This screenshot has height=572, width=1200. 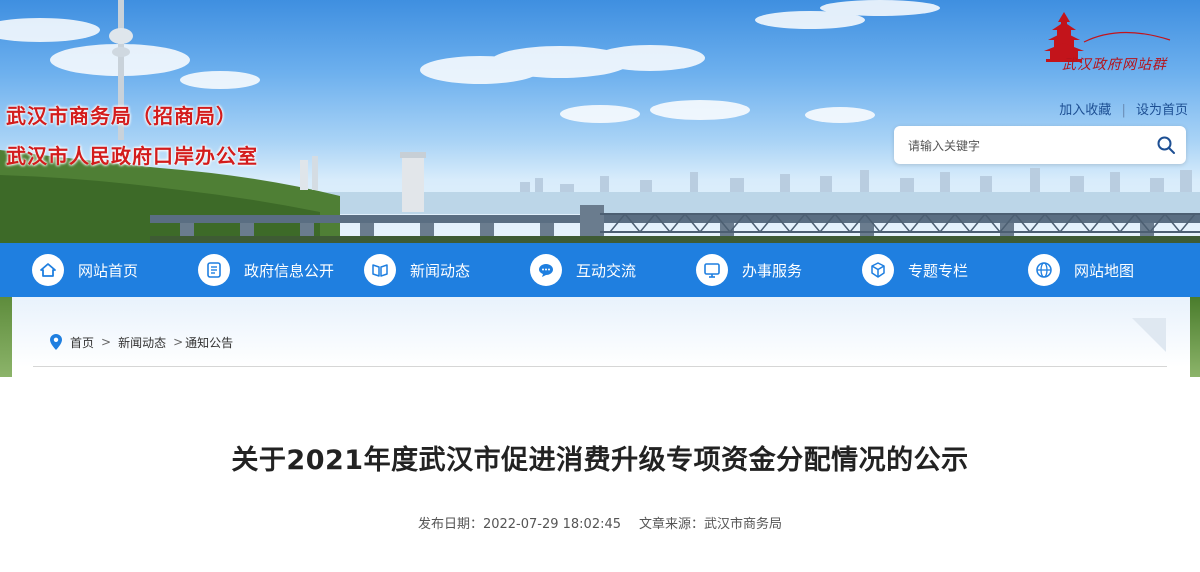 What do you see at coordinates (440, 270) in the screenshot?
I see `nav-label: 新闻动态` at bounding box center [440, 270].